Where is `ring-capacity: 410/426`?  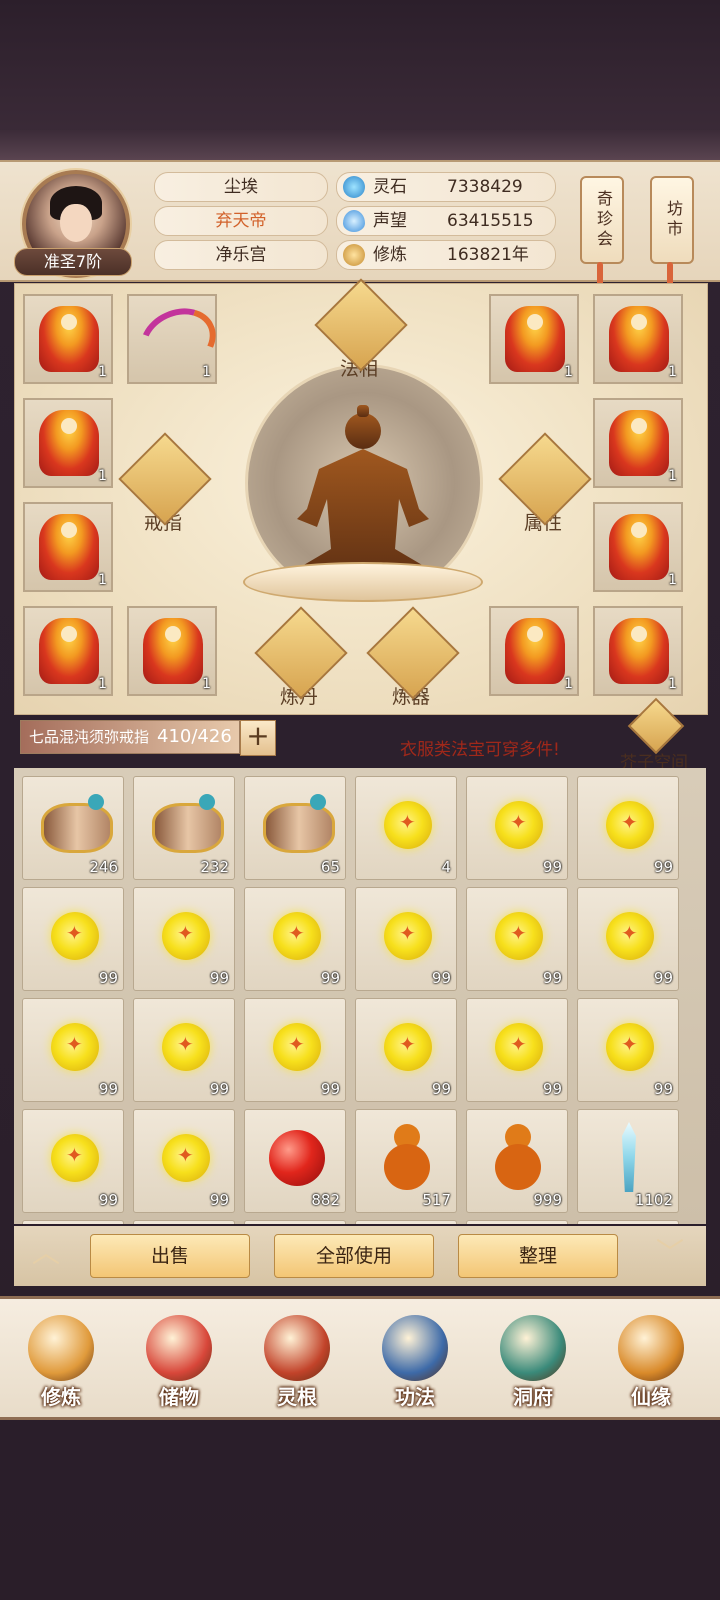
ring-capacity: 410/426 is located at coordinates (194, 736).